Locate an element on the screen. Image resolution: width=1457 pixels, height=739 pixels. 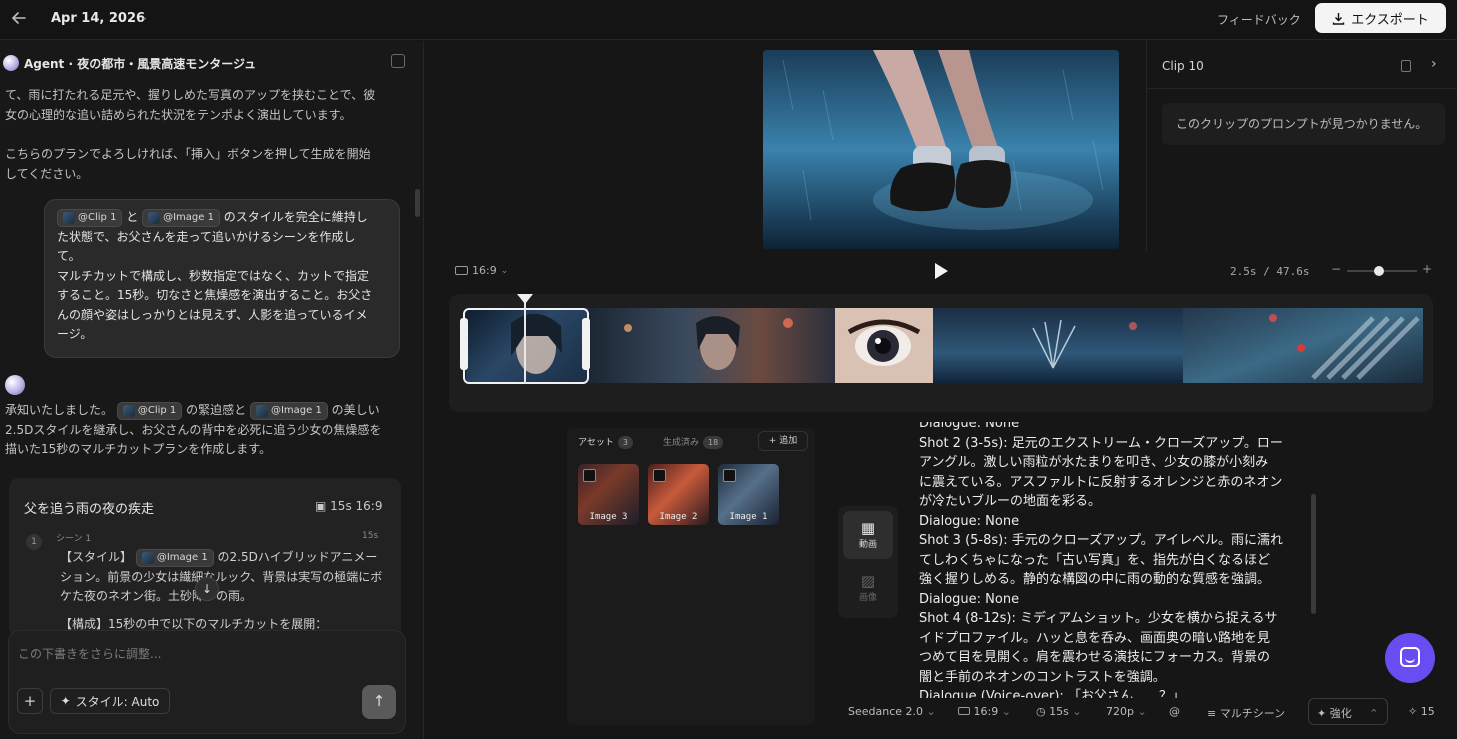
send-button: ↑ is located at coordinates (379, 702).